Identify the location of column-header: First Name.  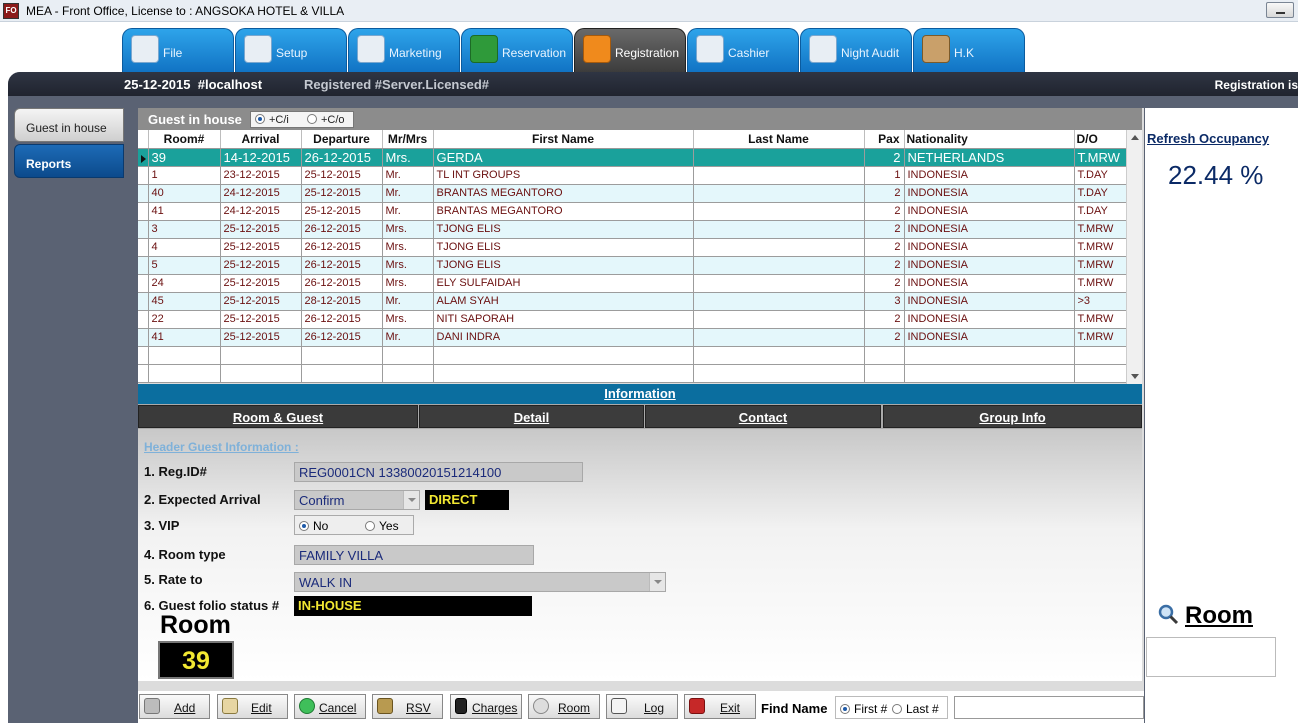
(563, 139).